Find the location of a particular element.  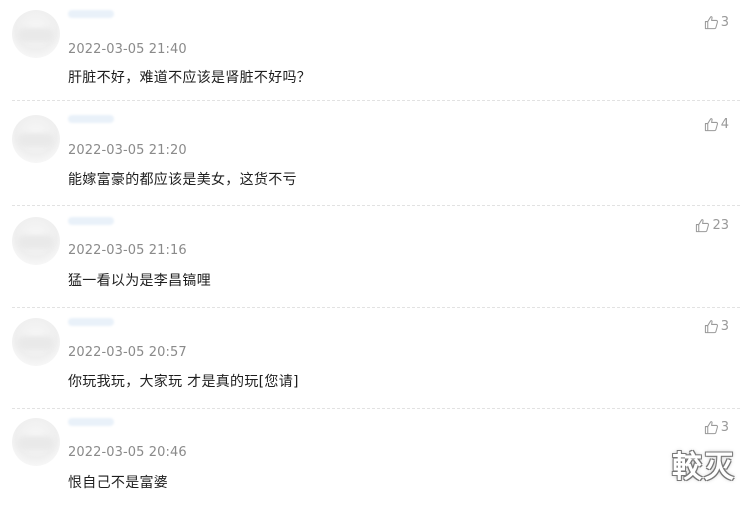

comment-time: 2022-03-05 20:57 is located at coordinates (127, 352).